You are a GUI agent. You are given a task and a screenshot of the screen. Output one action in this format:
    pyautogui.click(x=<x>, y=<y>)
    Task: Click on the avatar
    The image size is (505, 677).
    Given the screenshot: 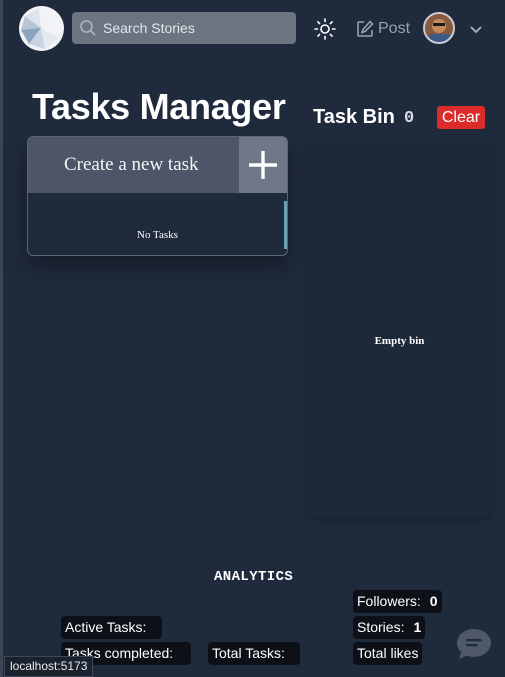 What is the action you would take?
    pyautogui.click(x=439, y=28)
    